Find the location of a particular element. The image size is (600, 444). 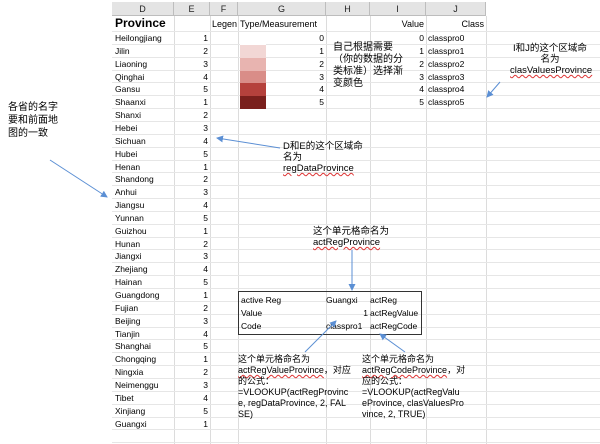

column-header-e: E is located at coordinates (192, 9).